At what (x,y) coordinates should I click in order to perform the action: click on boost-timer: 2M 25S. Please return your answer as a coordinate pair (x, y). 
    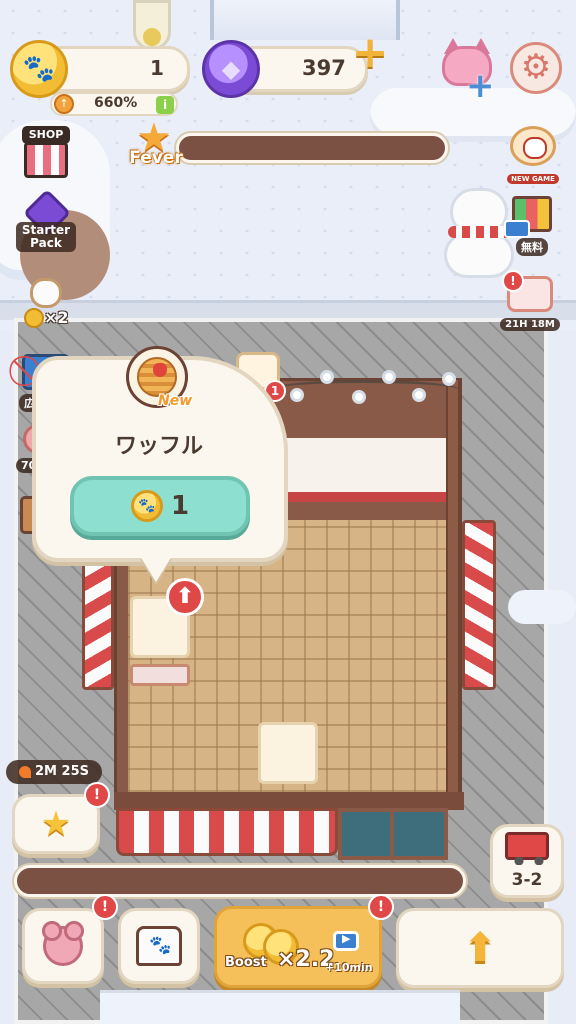
    Looking at the image, I should click on (54, 772).